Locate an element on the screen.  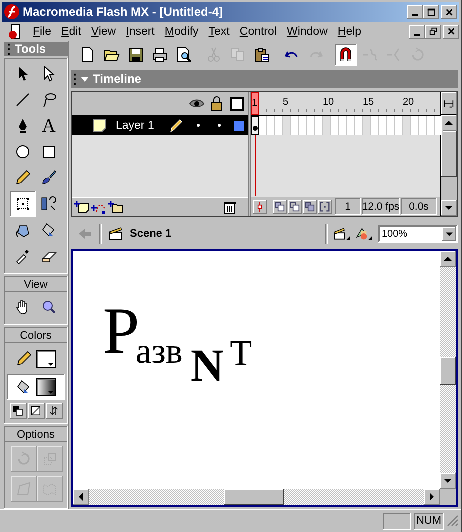
no-color-icon is located at coordinates (36, 411).